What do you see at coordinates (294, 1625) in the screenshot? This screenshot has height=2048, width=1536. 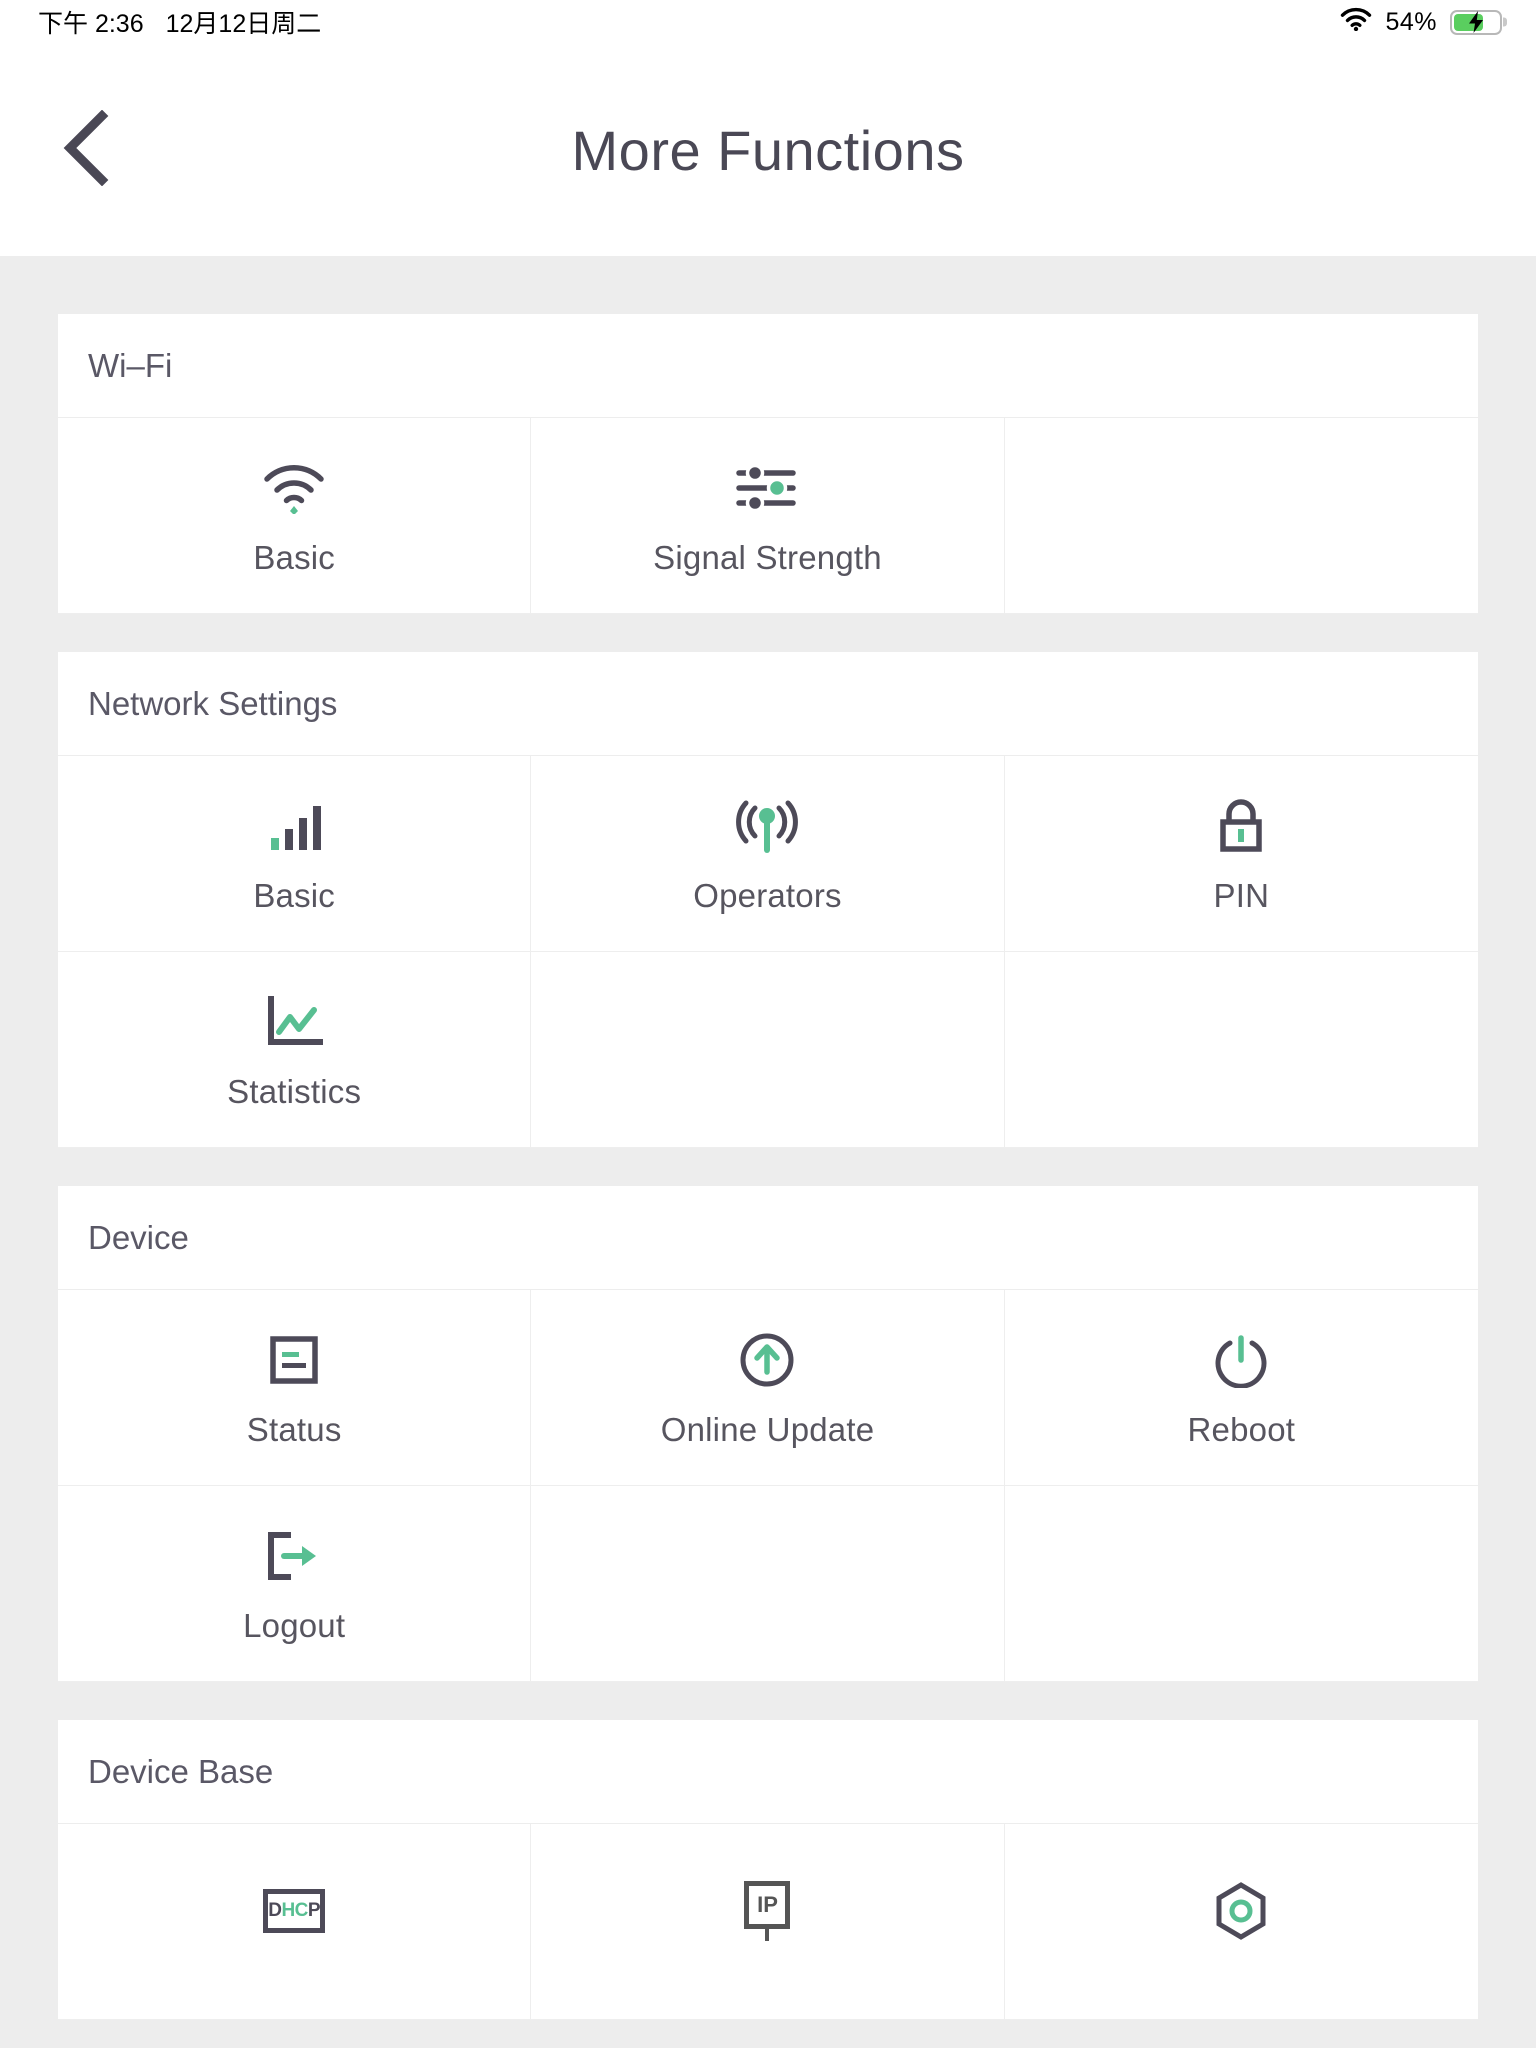 I see `tile-label: Logout` at bounding box center [294, 1625].